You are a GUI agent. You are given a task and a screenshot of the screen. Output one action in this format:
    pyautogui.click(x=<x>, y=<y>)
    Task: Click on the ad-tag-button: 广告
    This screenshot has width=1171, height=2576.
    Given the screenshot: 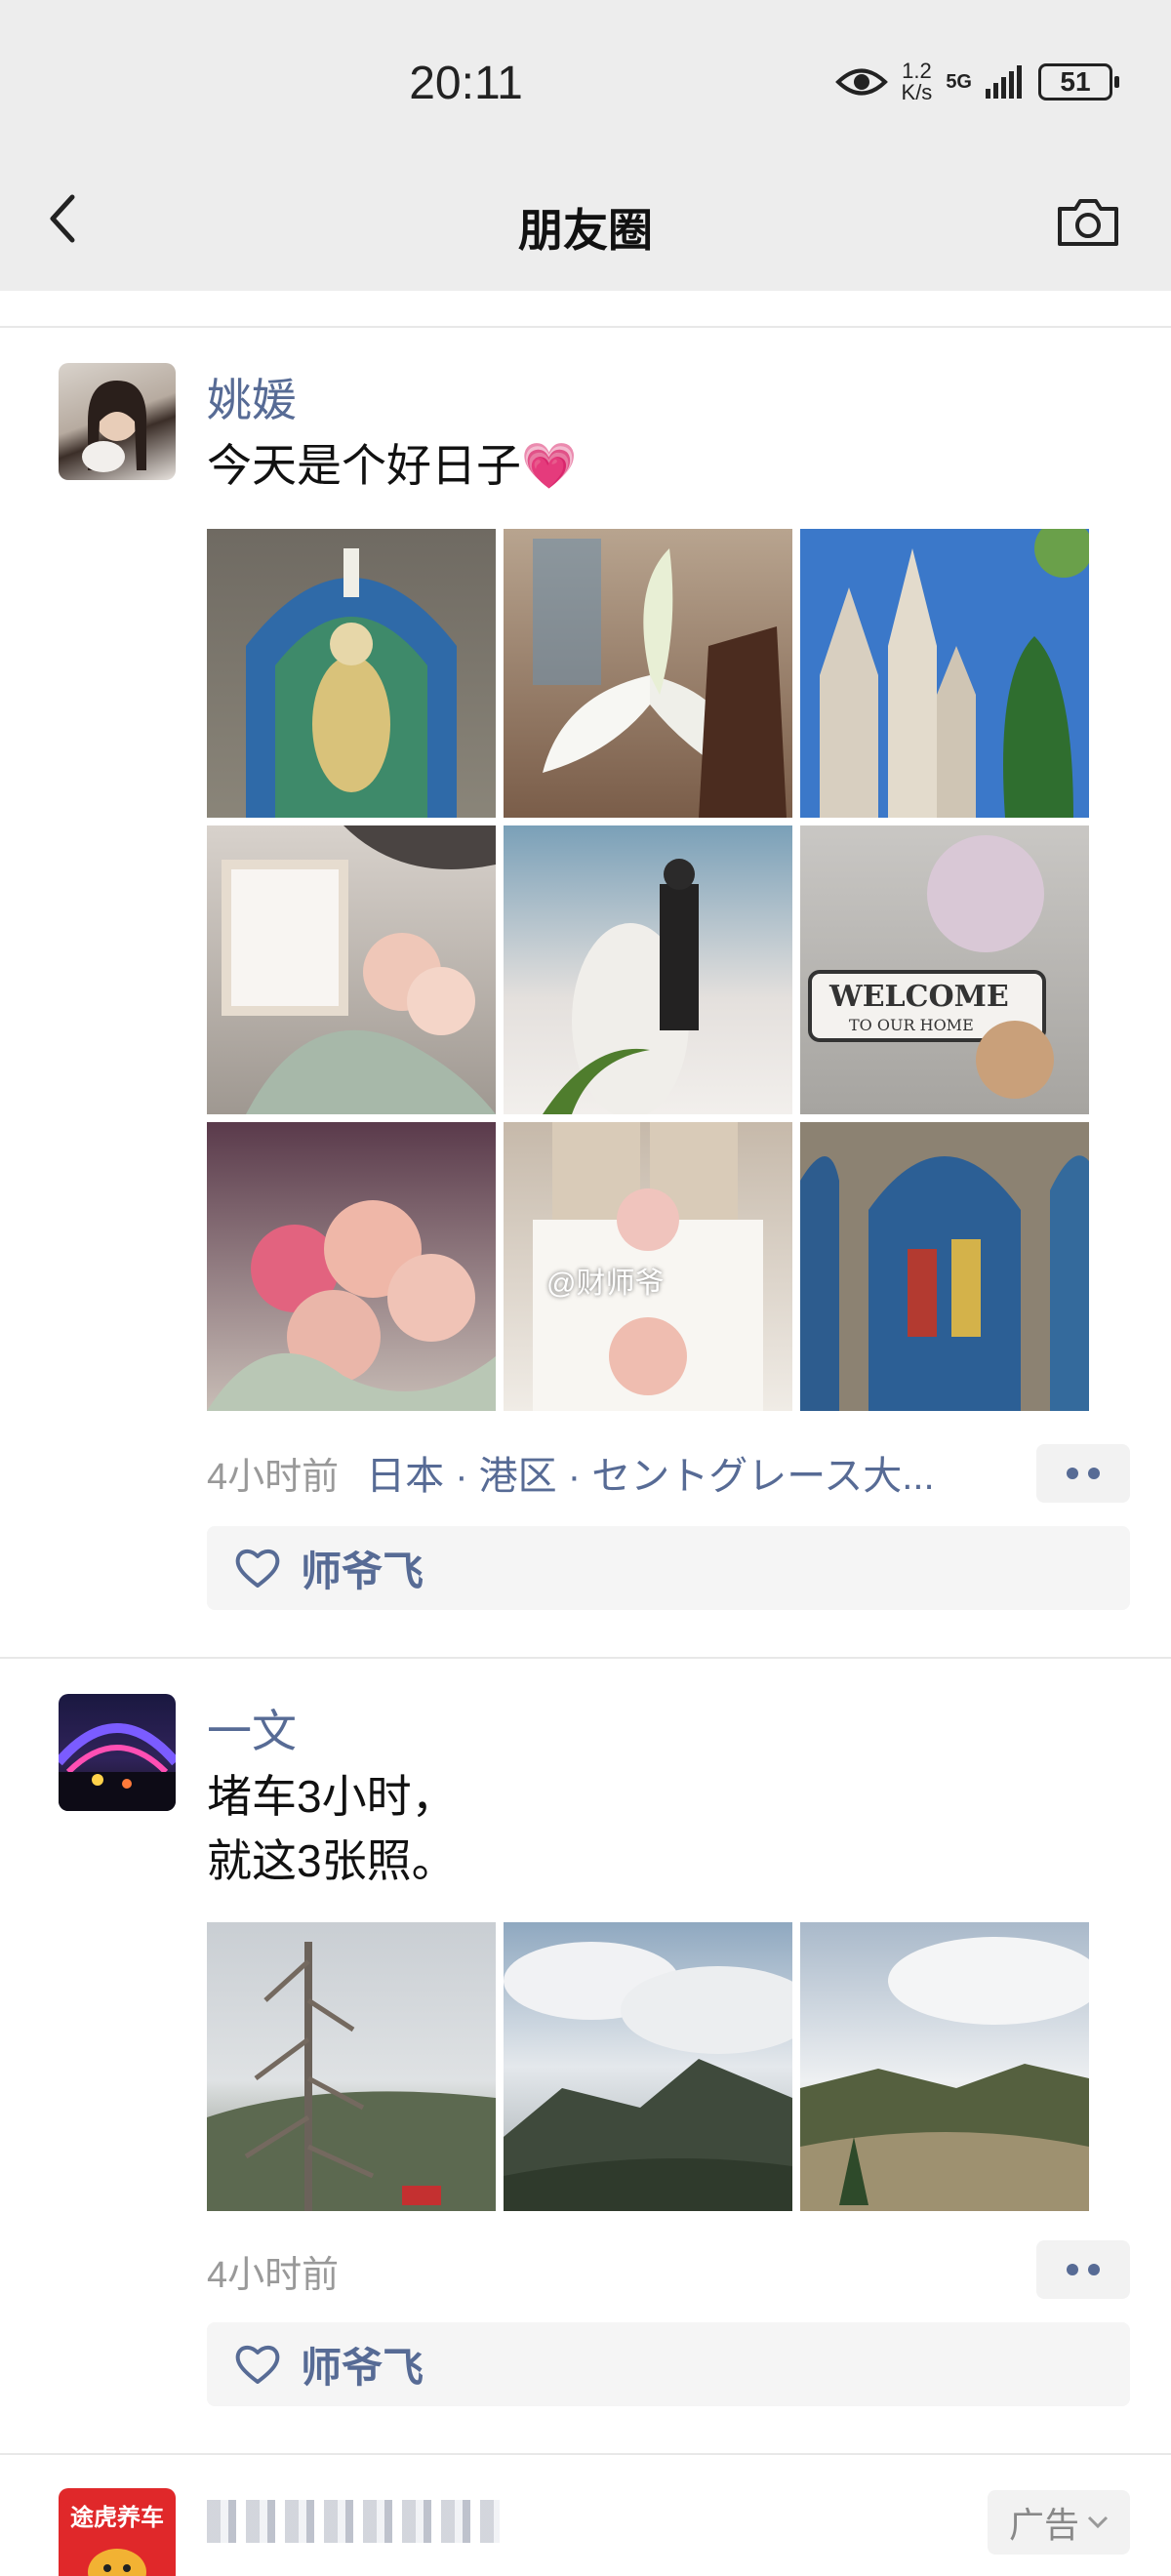 What is the action you would take?
    pyautogui.click(x=1059, y=2522)
    